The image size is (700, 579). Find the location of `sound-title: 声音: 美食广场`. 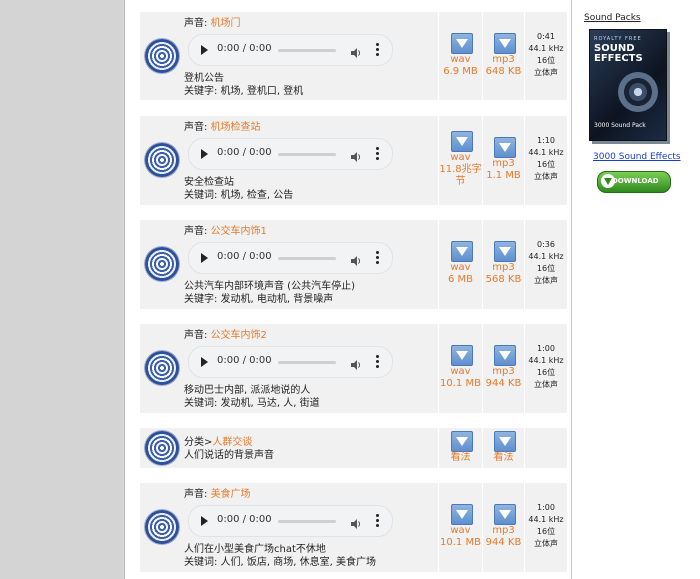

sound-title: 声音: 美食广场 is located at coordinates (217, 492).